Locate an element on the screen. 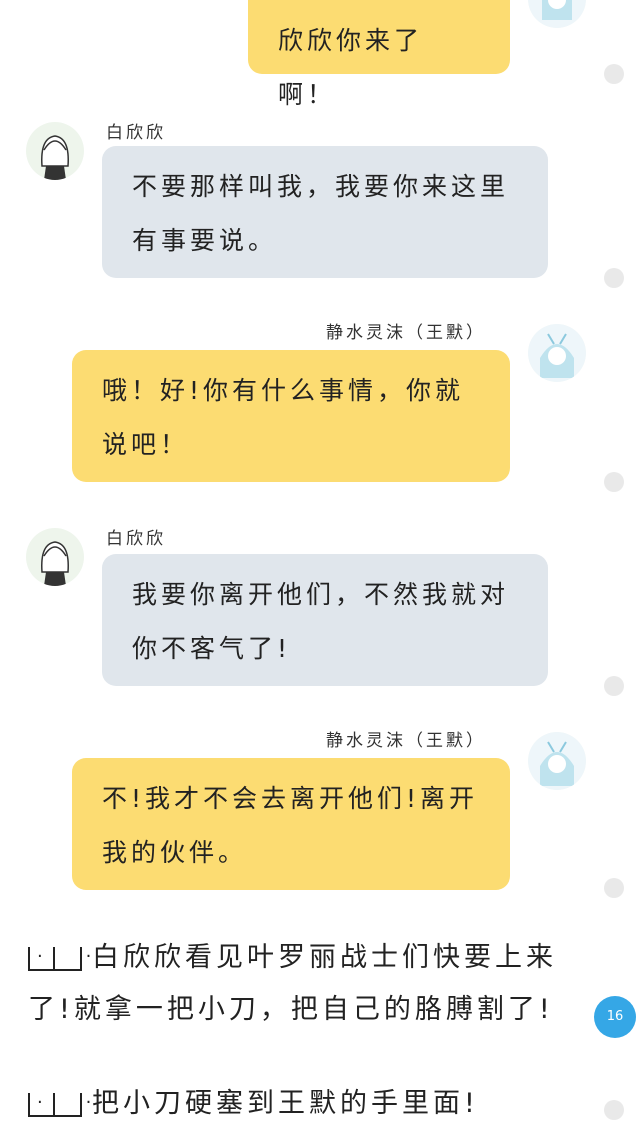 This screenshot has width=640, height=1138. narration-text: 把小刀硬塞到王默的手里面! is located at coordinates (298, 1103).